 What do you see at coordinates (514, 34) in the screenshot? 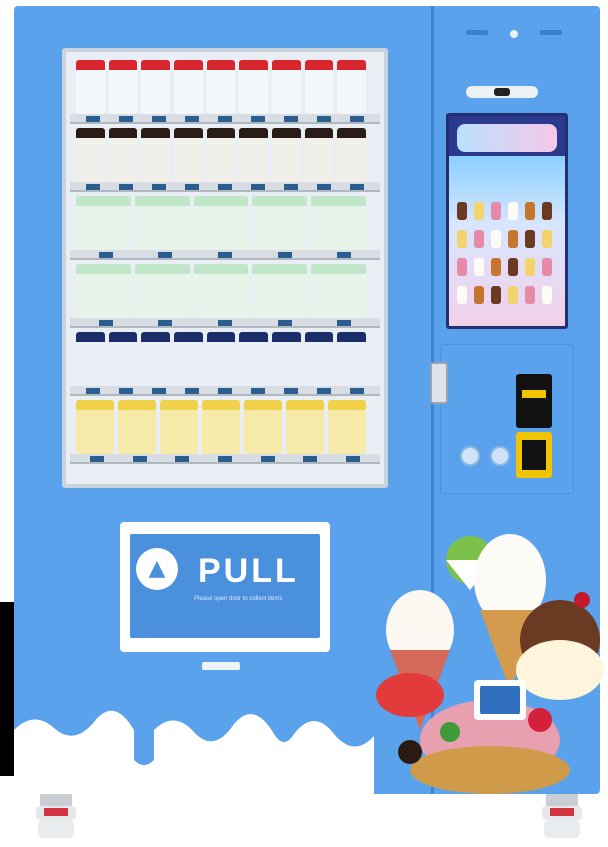
I see `top-sensor-center` at bounding box center [514, 34].